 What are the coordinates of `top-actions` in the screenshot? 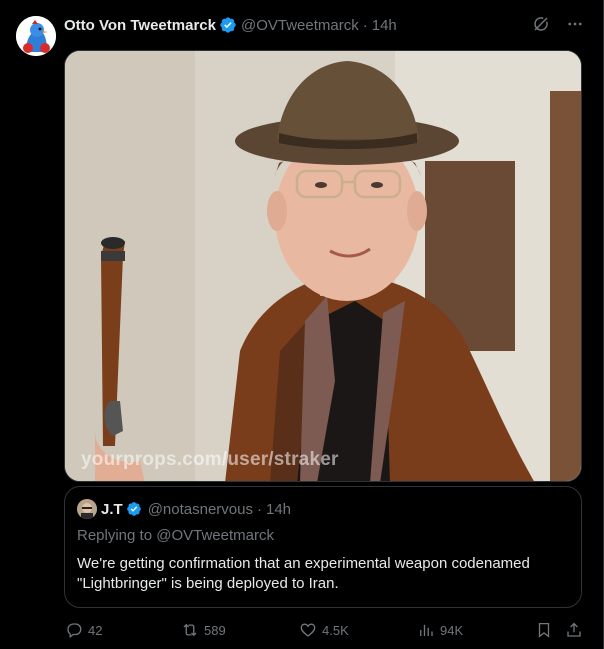 It's located at (558, 24).